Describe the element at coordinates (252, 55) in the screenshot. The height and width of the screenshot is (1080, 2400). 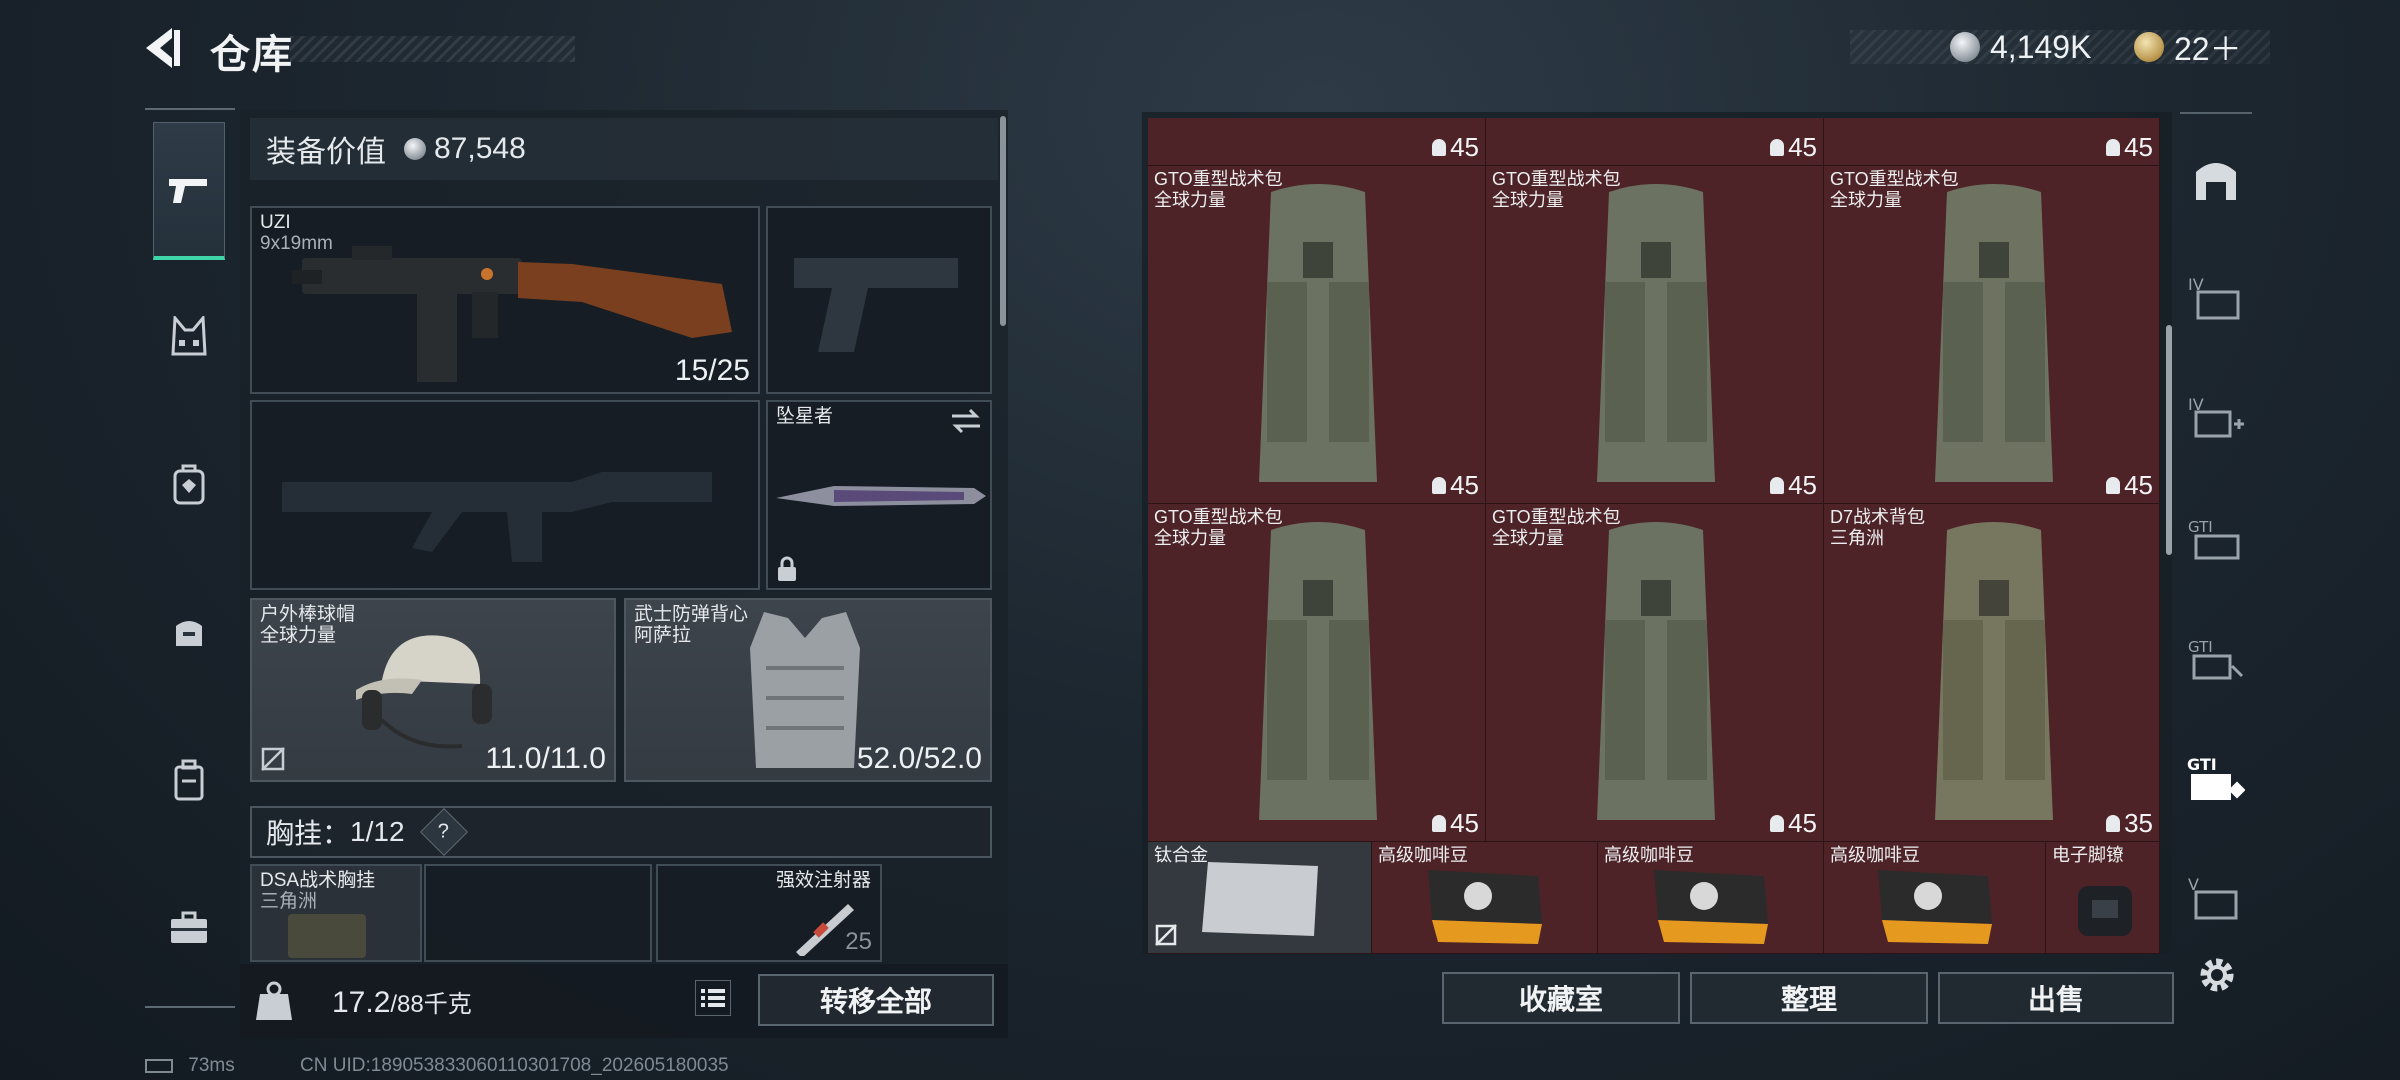
I see `page-title: 仓库` at that location.